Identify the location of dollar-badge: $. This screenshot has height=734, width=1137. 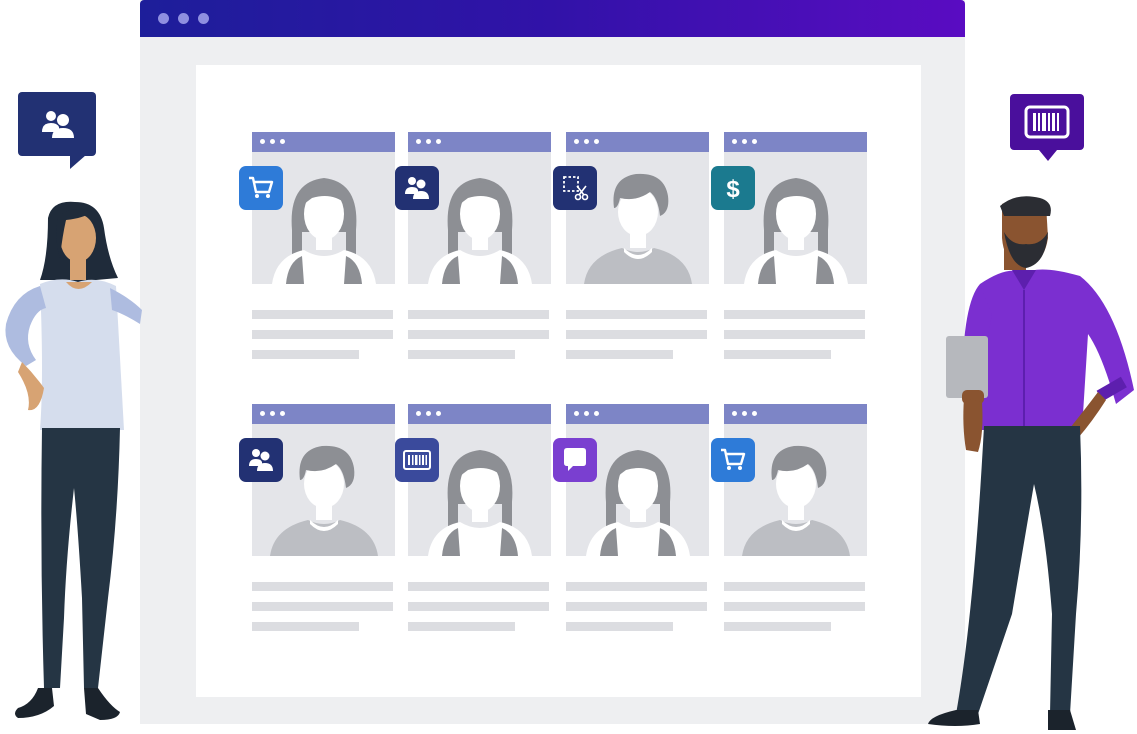
(733, 188).